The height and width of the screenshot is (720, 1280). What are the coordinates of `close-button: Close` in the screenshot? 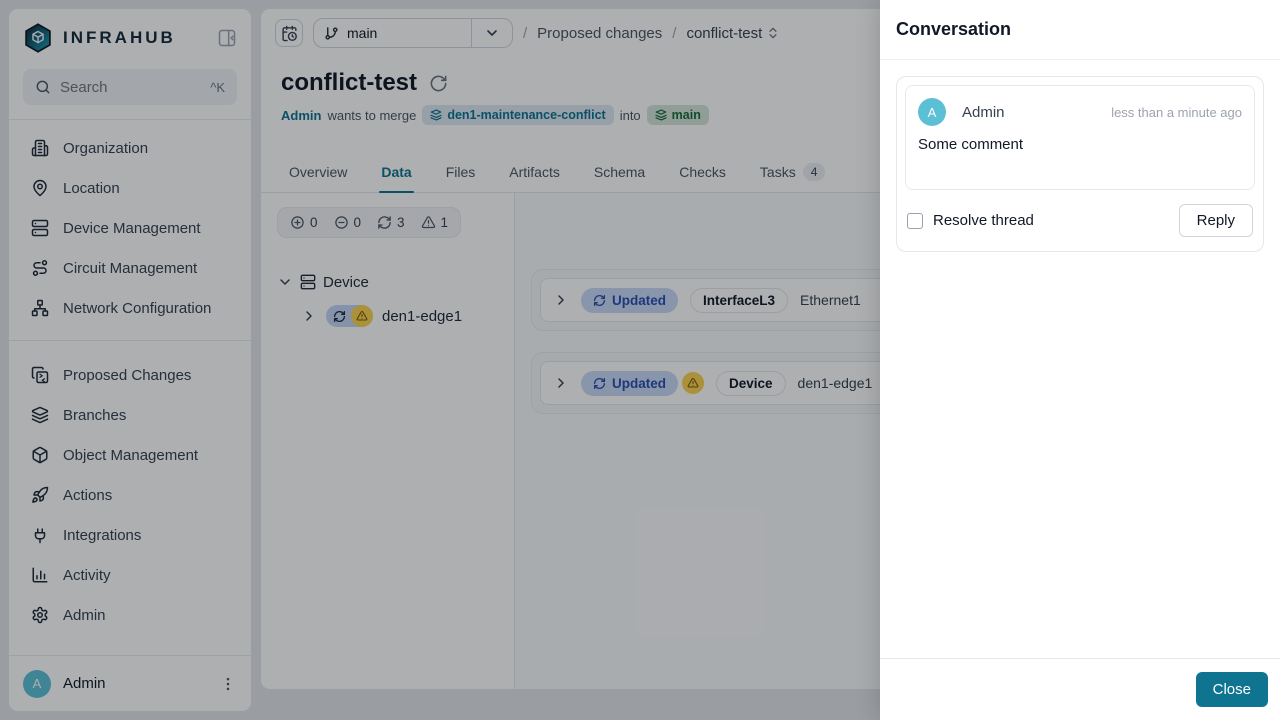 It's located at (1231, 689).